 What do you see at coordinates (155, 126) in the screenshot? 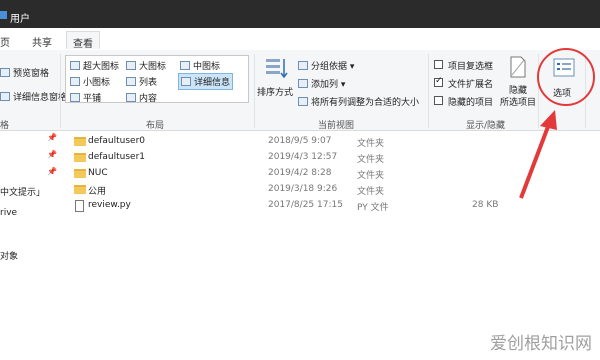
I see `layout-group-label: 布局` at bounding box center [155, 126].